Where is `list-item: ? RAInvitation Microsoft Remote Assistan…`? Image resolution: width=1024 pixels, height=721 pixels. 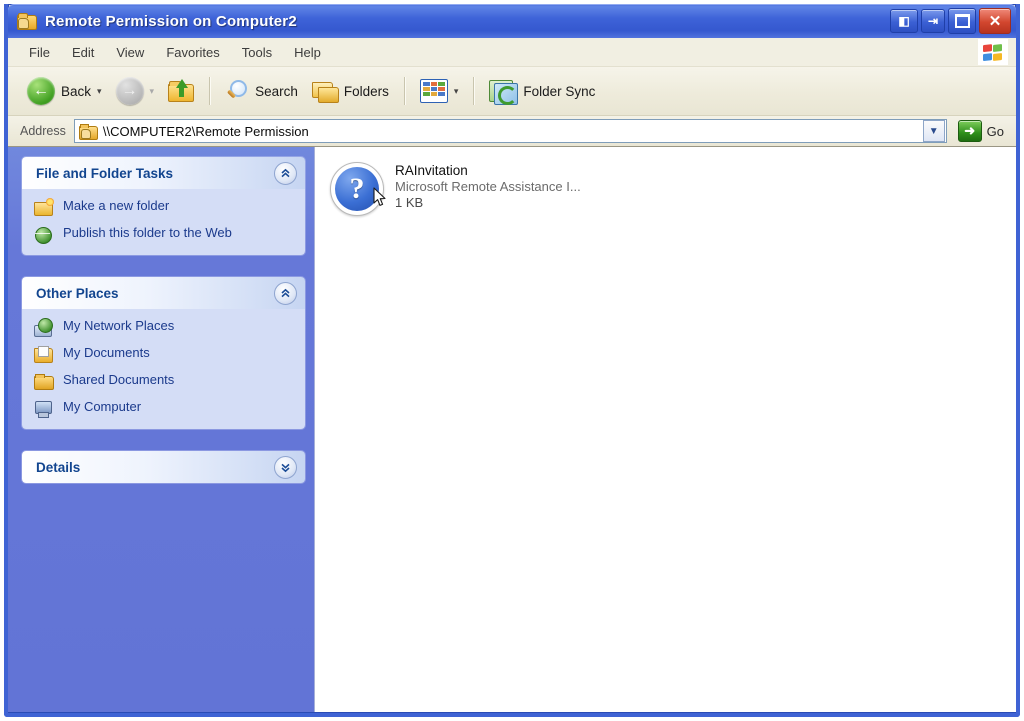
list-item: ? RAInvitation Microsoft Remote Assistan… is located at coordinates (494, 189).